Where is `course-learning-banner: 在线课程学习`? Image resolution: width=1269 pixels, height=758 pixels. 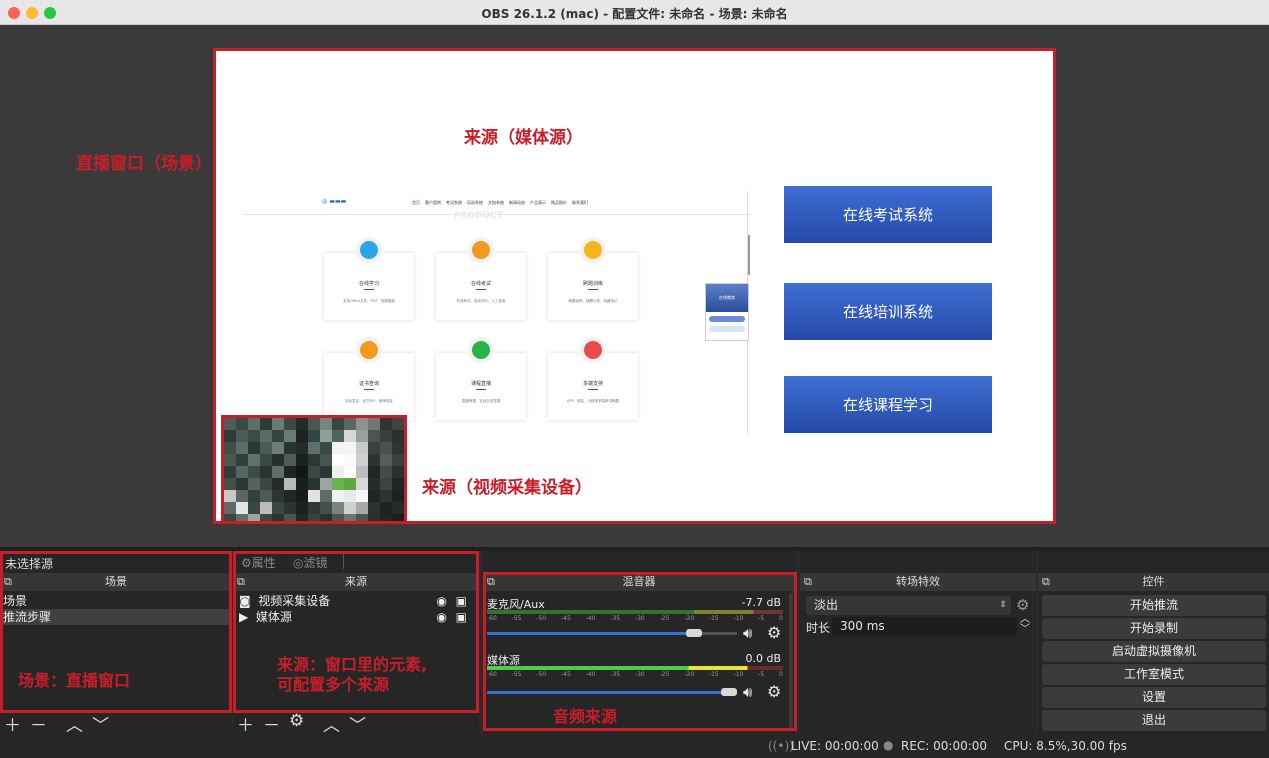
course-learning-banner: 在线课程学习 is located at coordinates (888, 404).